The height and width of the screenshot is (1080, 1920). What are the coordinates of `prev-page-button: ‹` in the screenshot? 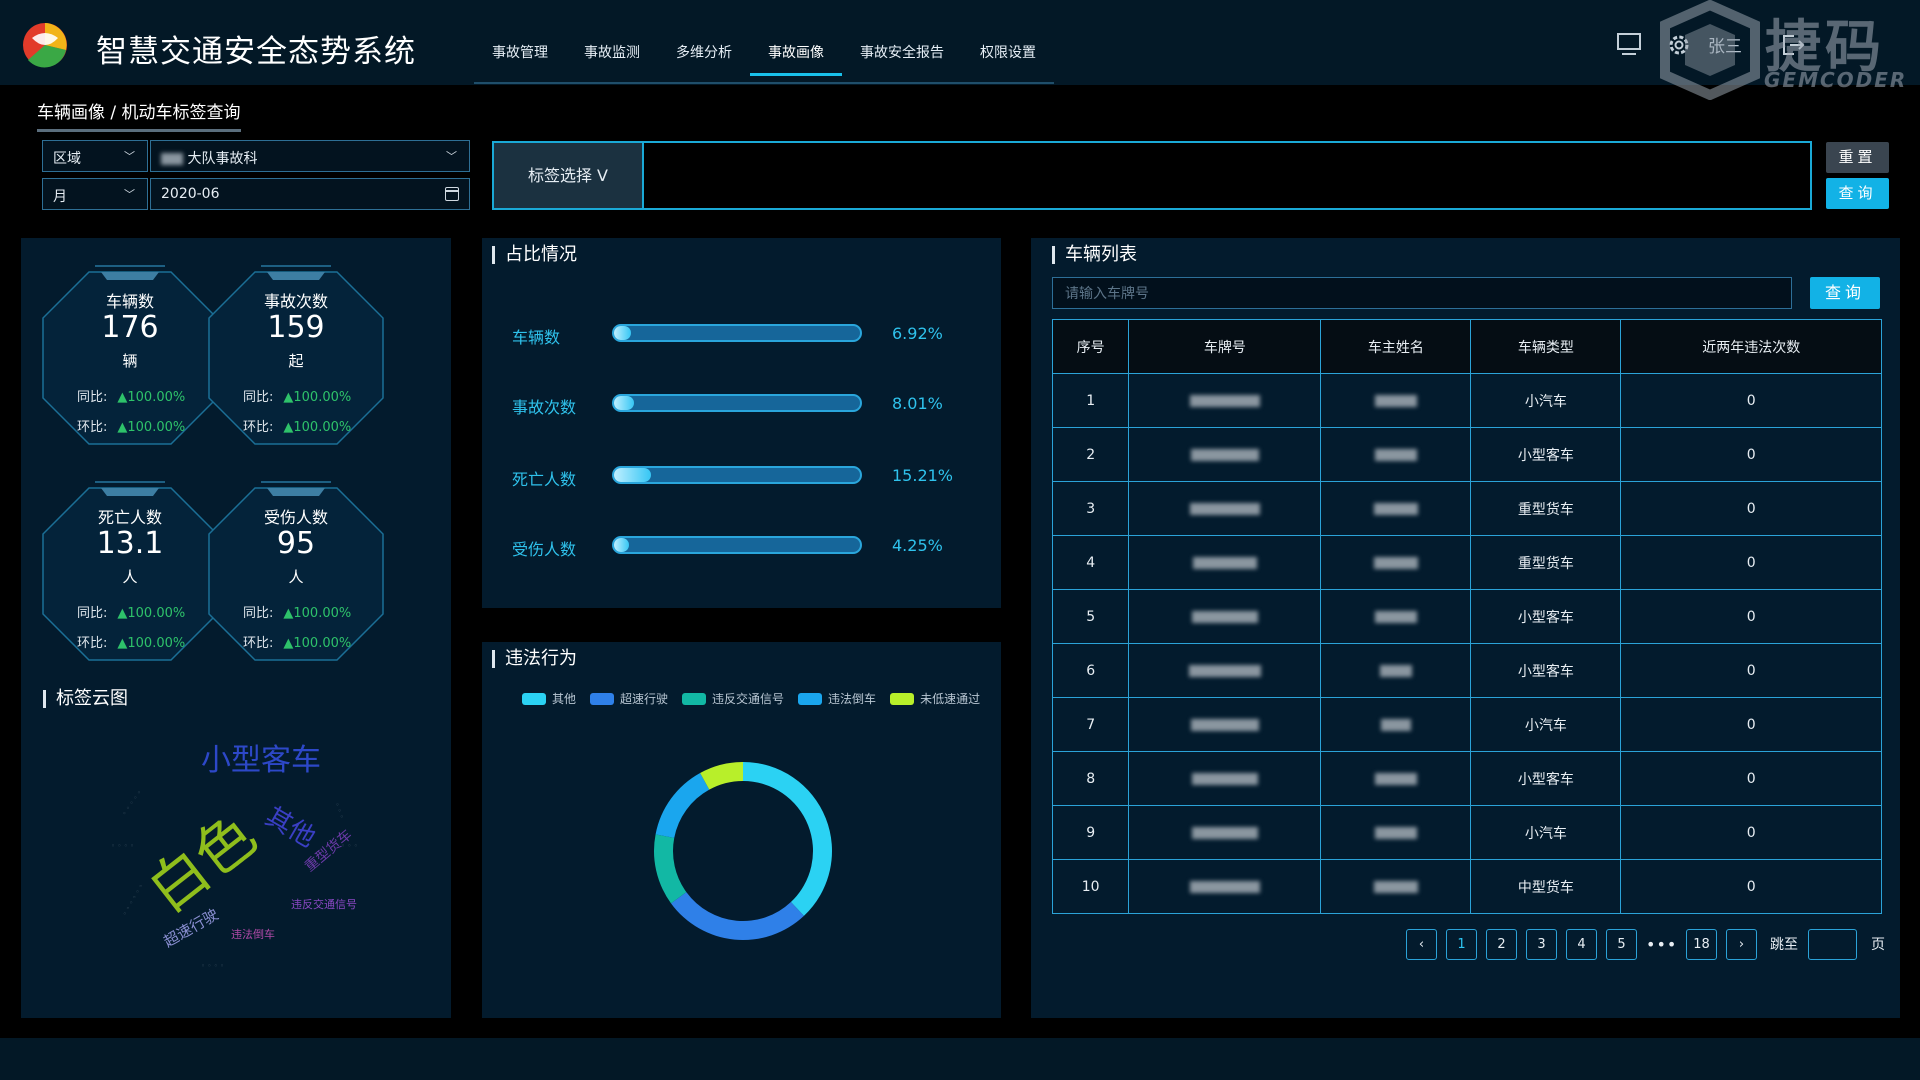 It's located at (1421, 944).